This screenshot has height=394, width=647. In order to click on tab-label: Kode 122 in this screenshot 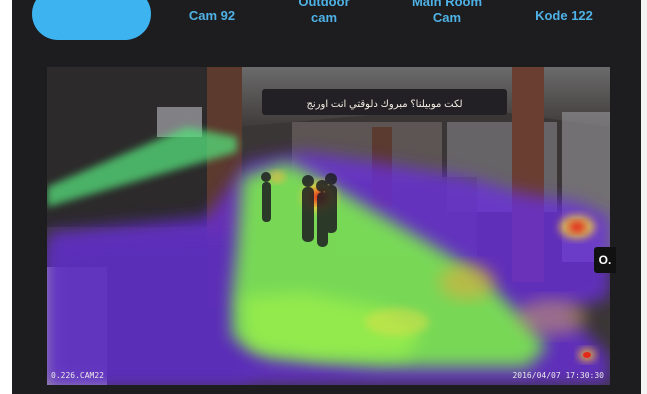, I will do `click(564, 15)`.